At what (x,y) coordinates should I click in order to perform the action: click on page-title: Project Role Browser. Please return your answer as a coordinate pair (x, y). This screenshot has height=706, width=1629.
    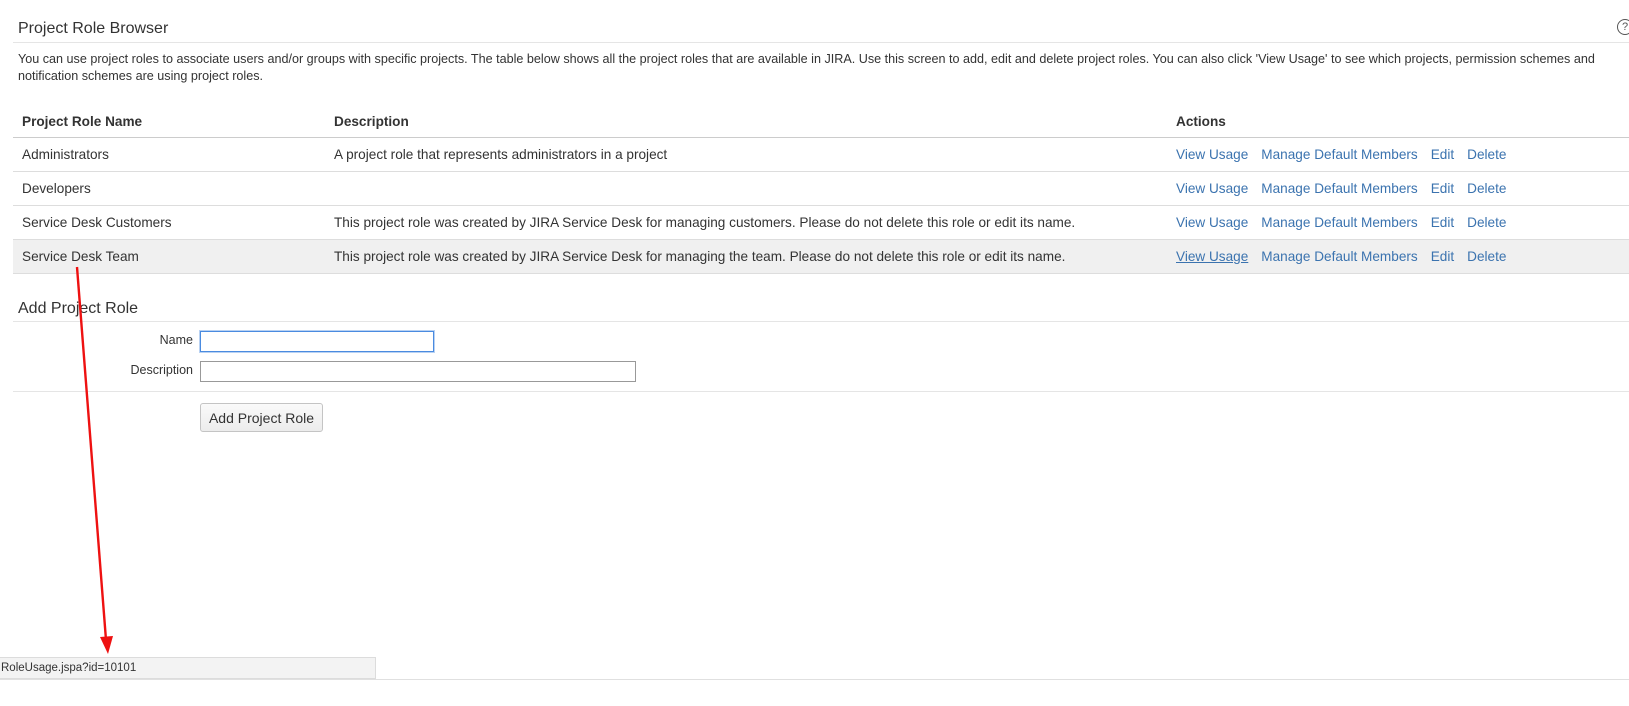
    Looking at the image, I should click on (93, 28).